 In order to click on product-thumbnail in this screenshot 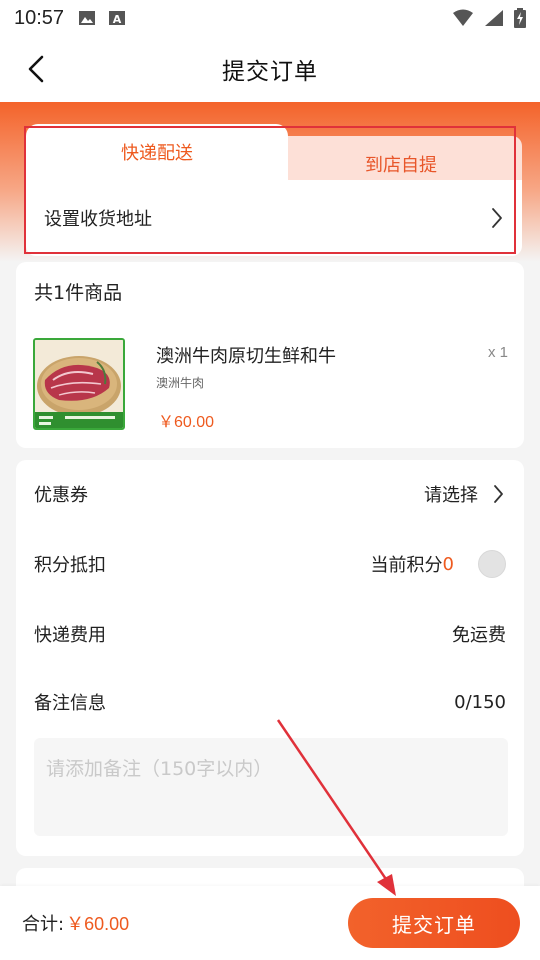, I will do `click(79, 384)`.